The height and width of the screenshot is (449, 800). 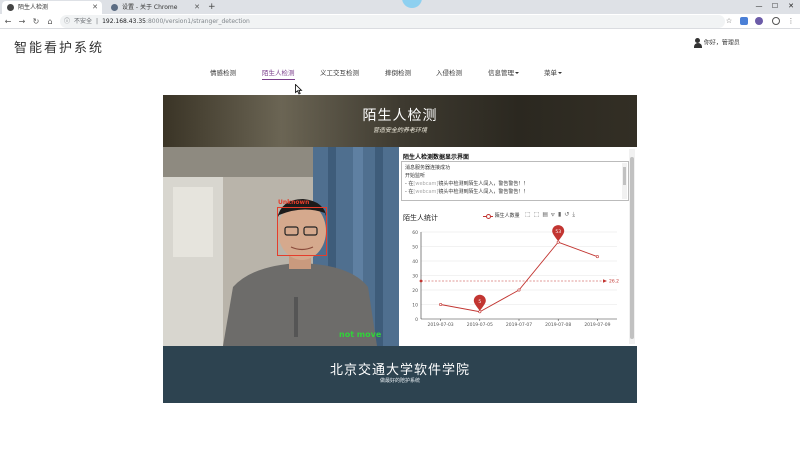 What do you see at coordinates (428, 168) in the screenshot?
I see `log-line: 消息服务器连接成功` at bounding box center [428, 168].